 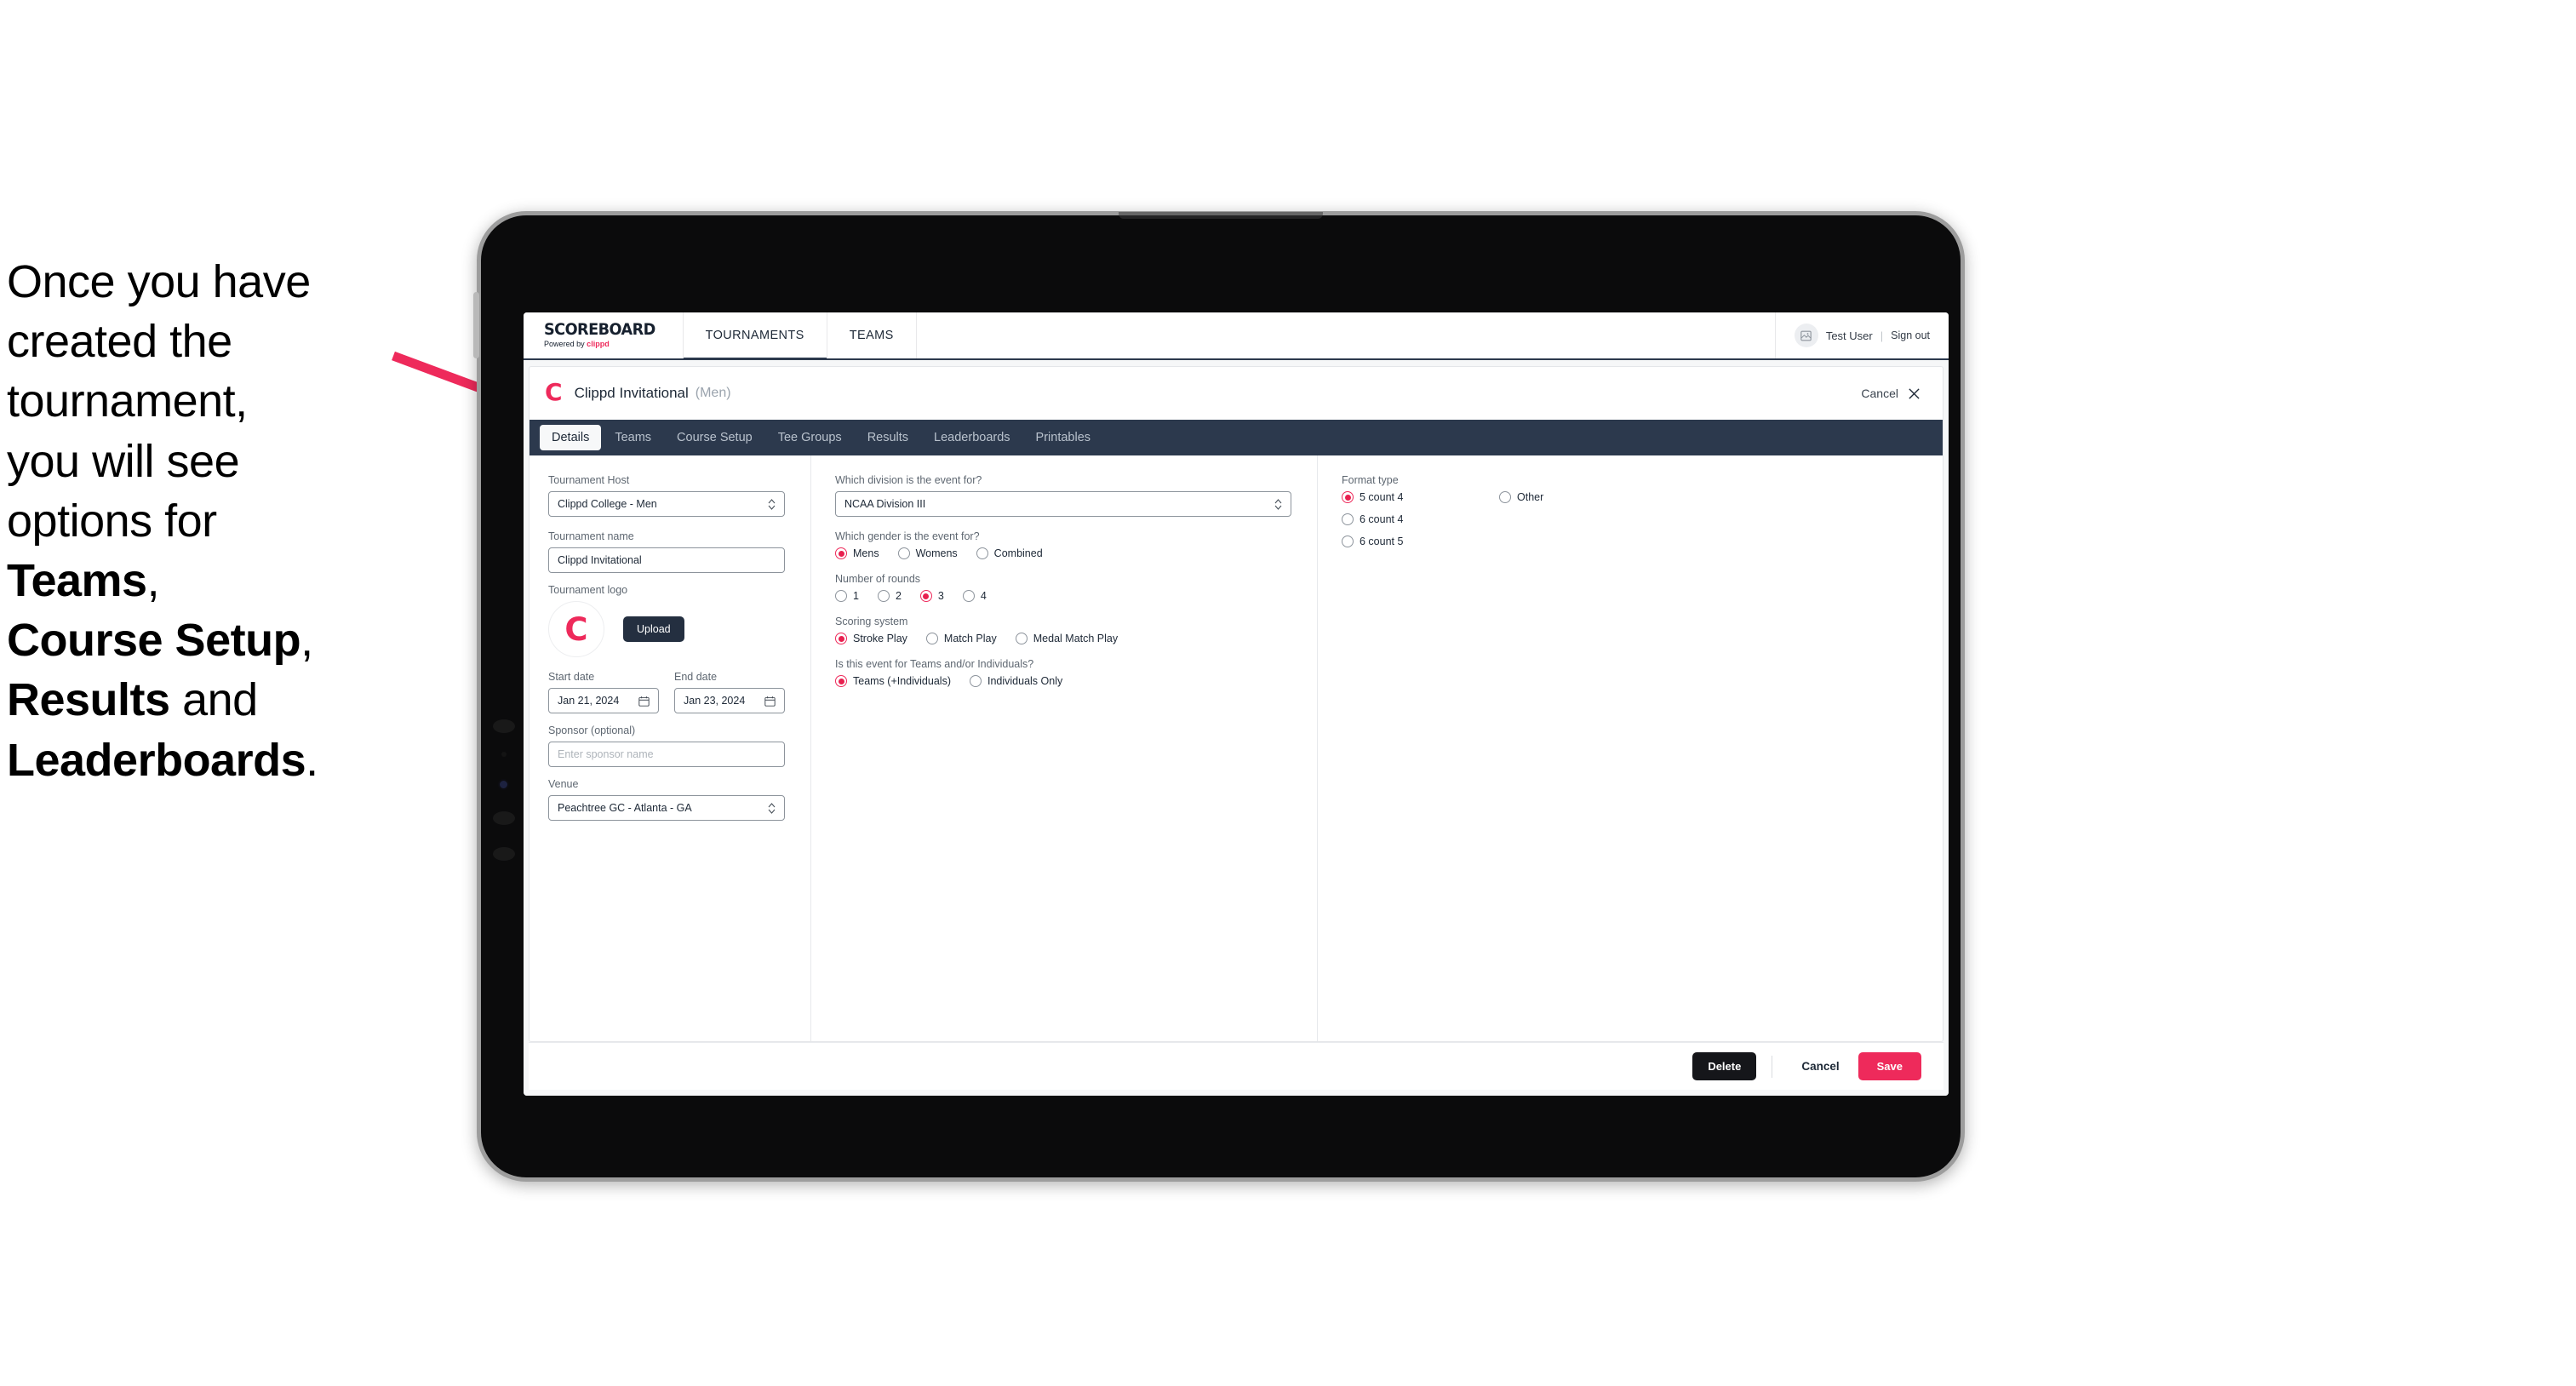 I want to click on format-type-radio-group: 5 count 4 6 count 4 6 count 5 Other, so click(x=1630, y=524).